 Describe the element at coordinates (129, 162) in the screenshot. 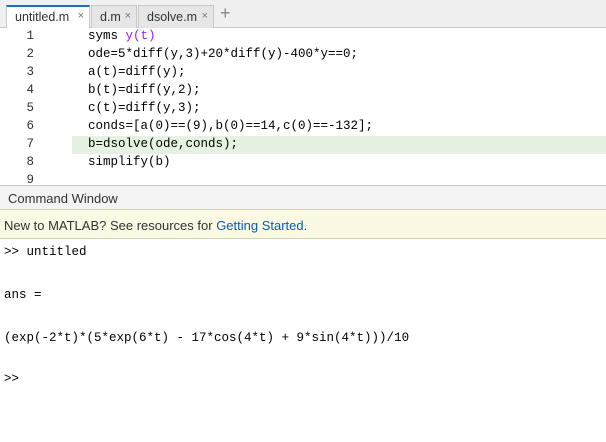

I see `code-text: simplify(b)` at that location.